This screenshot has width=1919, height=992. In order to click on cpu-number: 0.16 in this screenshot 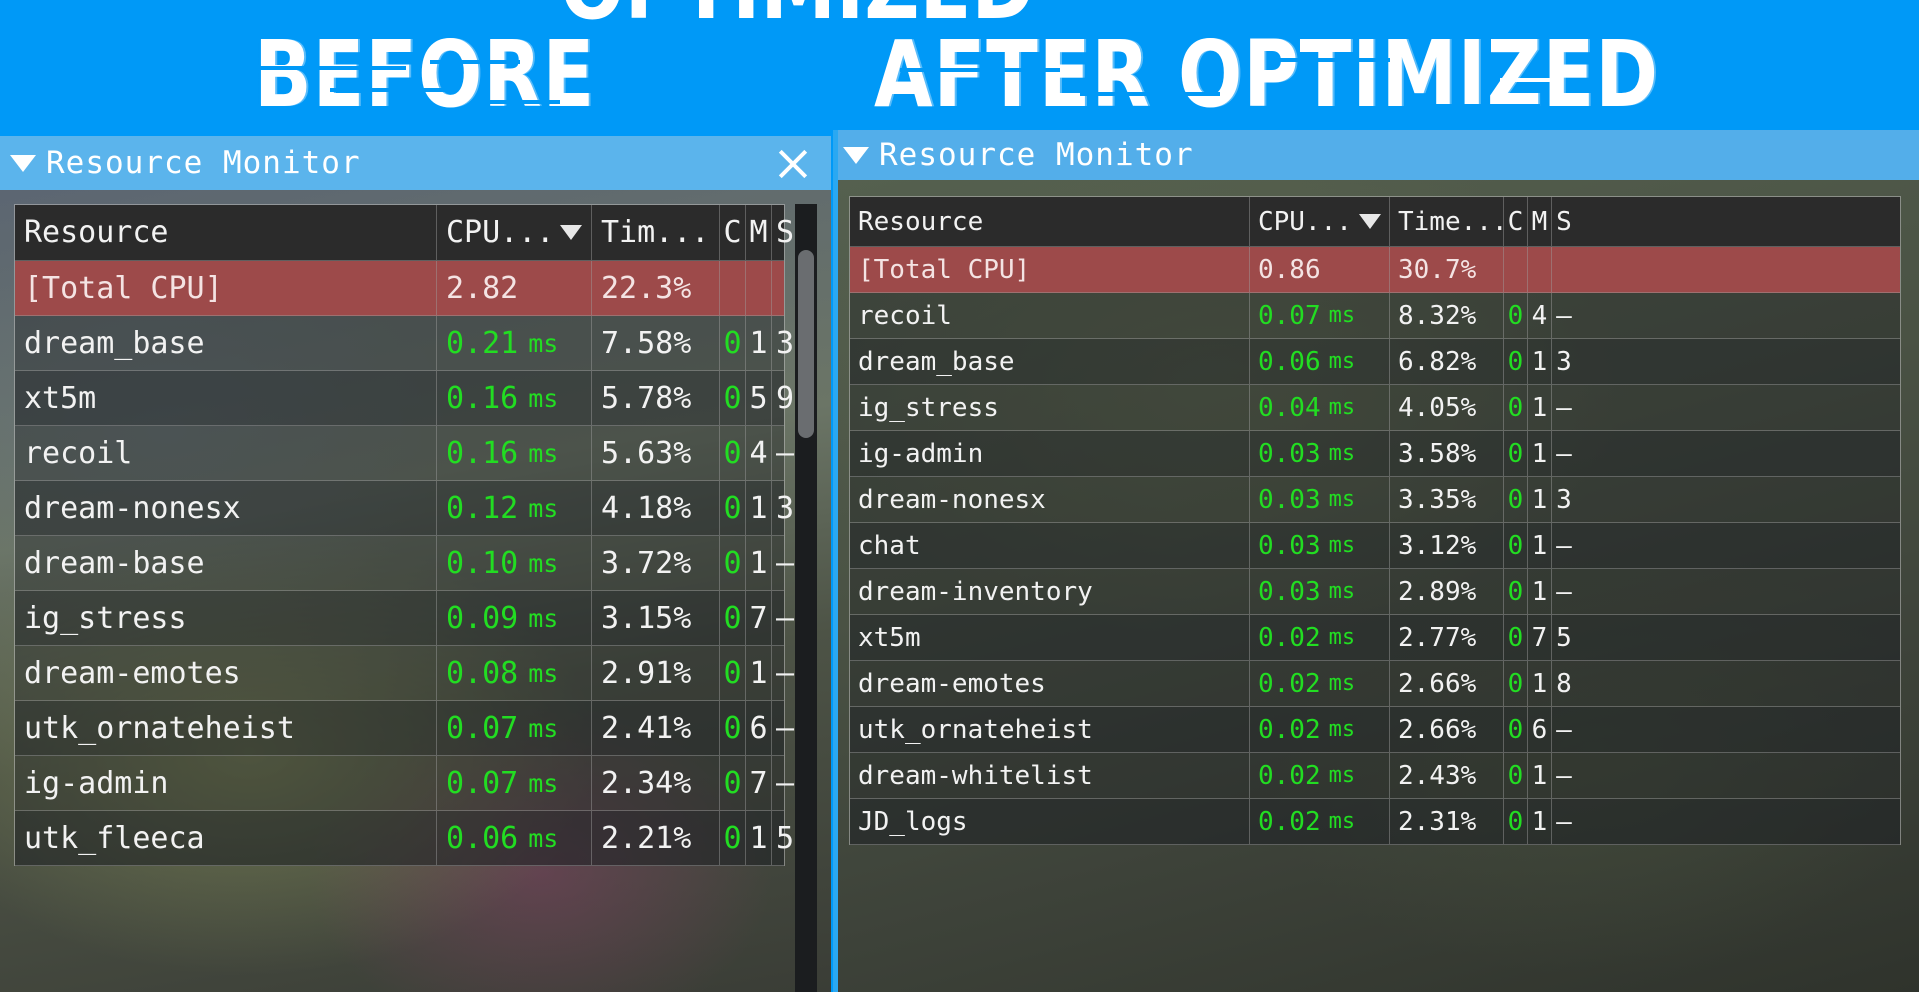, I will do `click(482, 453)`.